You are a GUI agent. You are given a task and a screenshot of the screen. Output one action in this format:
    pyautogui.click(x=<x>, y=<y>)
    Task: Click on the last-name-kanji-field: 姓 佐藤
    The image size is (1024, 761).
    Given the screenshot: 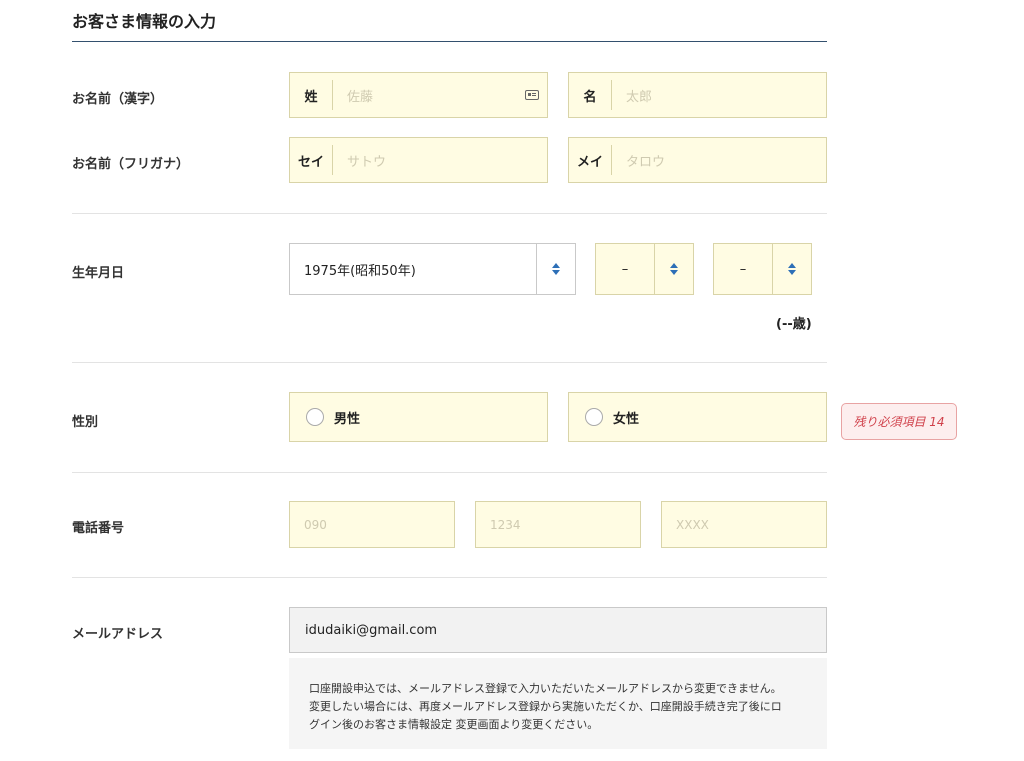 What is the action you would take?
    pyautogui.click(x=418, y=95)
    